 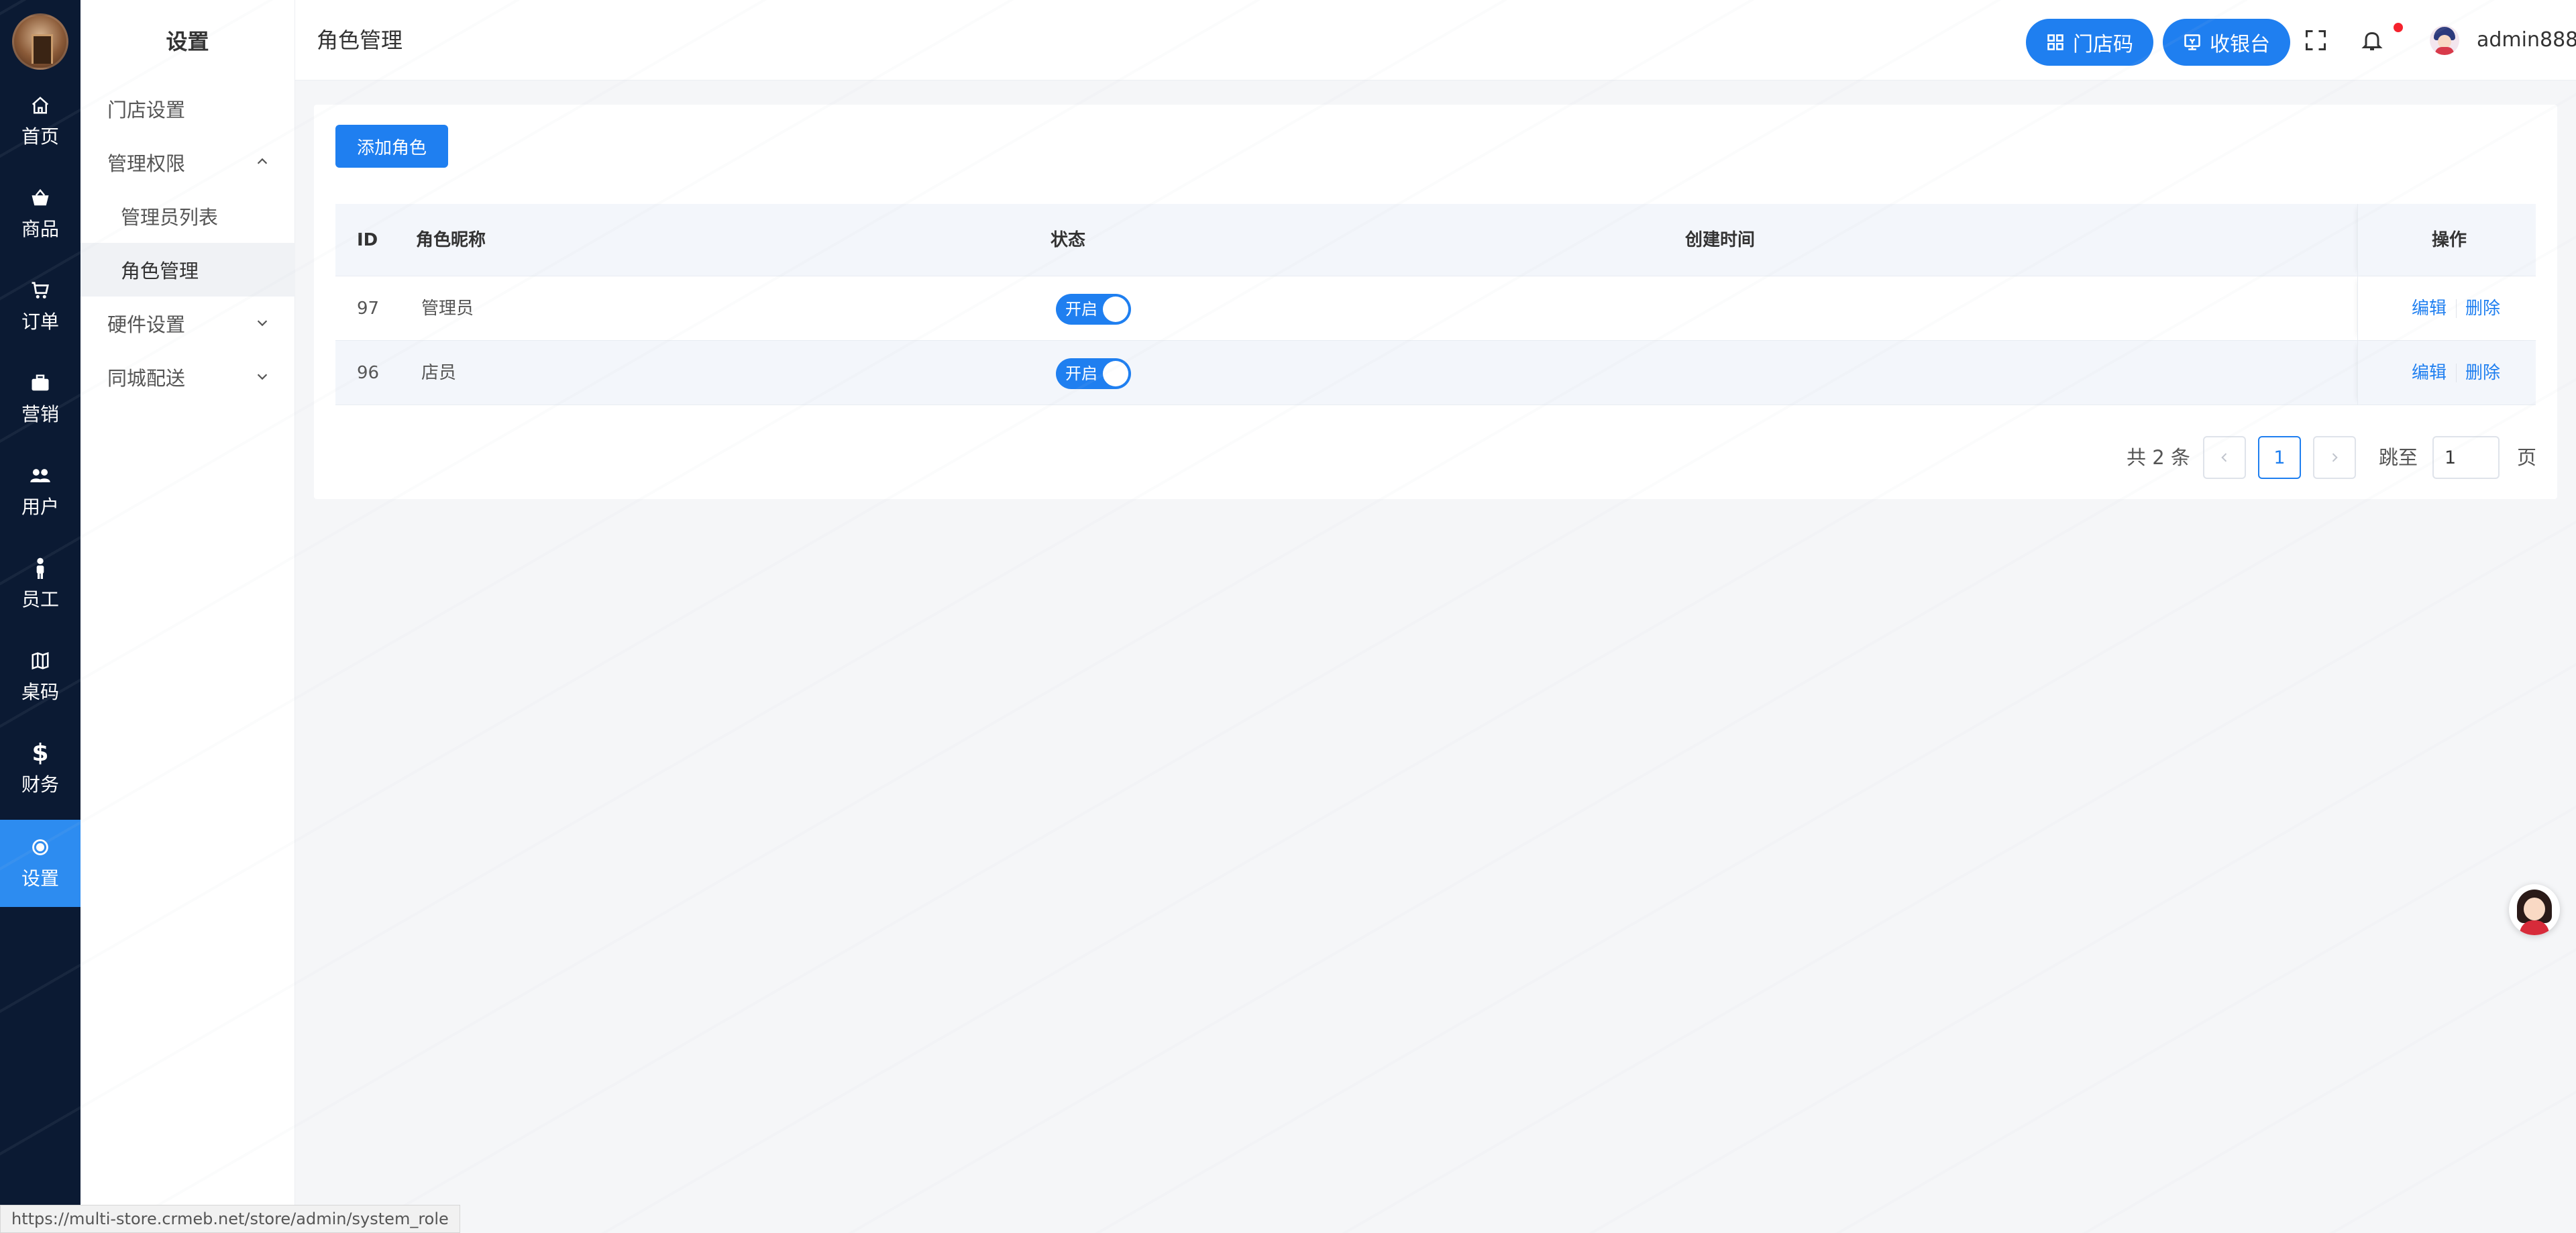 I want to click on rail-item-label: 用户, so click(x=40, y=507).